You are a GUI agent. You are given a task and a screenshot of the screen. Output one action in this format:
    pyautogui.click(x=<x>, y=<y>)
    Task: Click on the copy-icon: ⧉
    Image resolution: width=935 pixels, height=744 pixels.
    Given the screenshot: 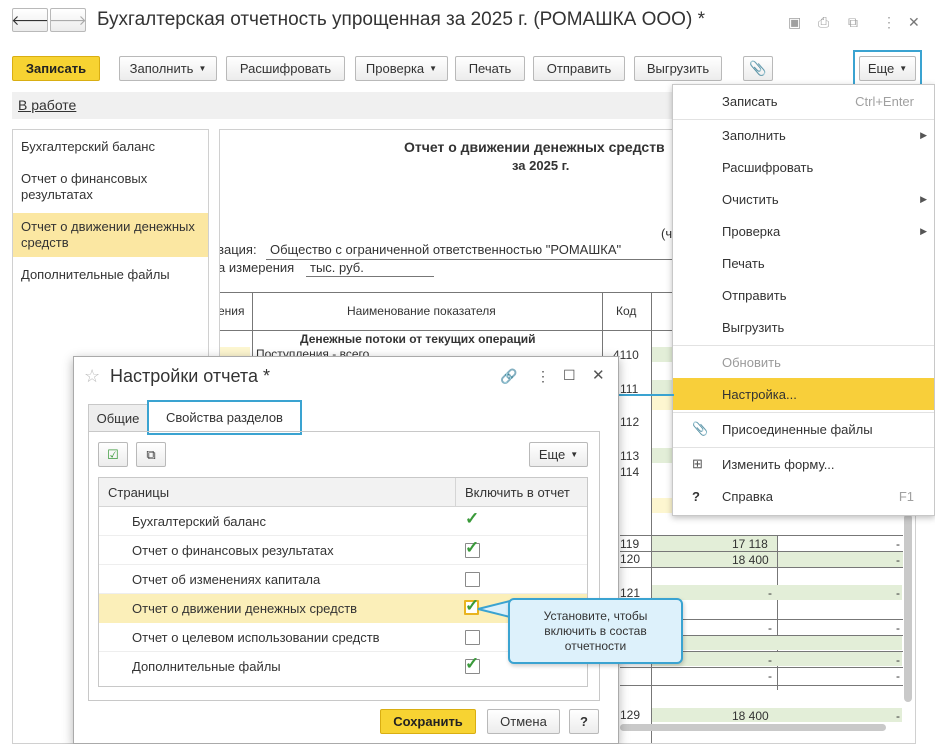 What is the action you would take?
    pyautogui.click(x=151, y=454)
    